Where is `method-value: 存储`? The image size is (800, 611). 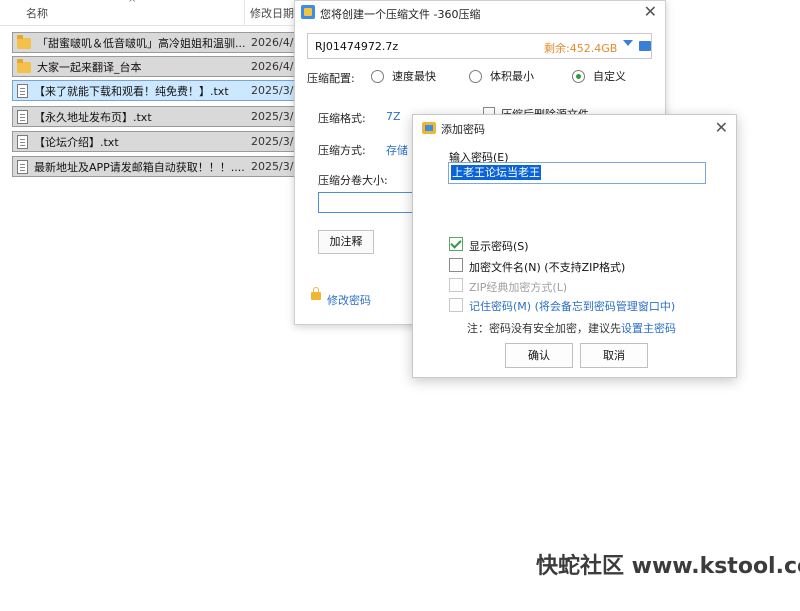 method-value: 存储 is located at coordinates (397, 150).